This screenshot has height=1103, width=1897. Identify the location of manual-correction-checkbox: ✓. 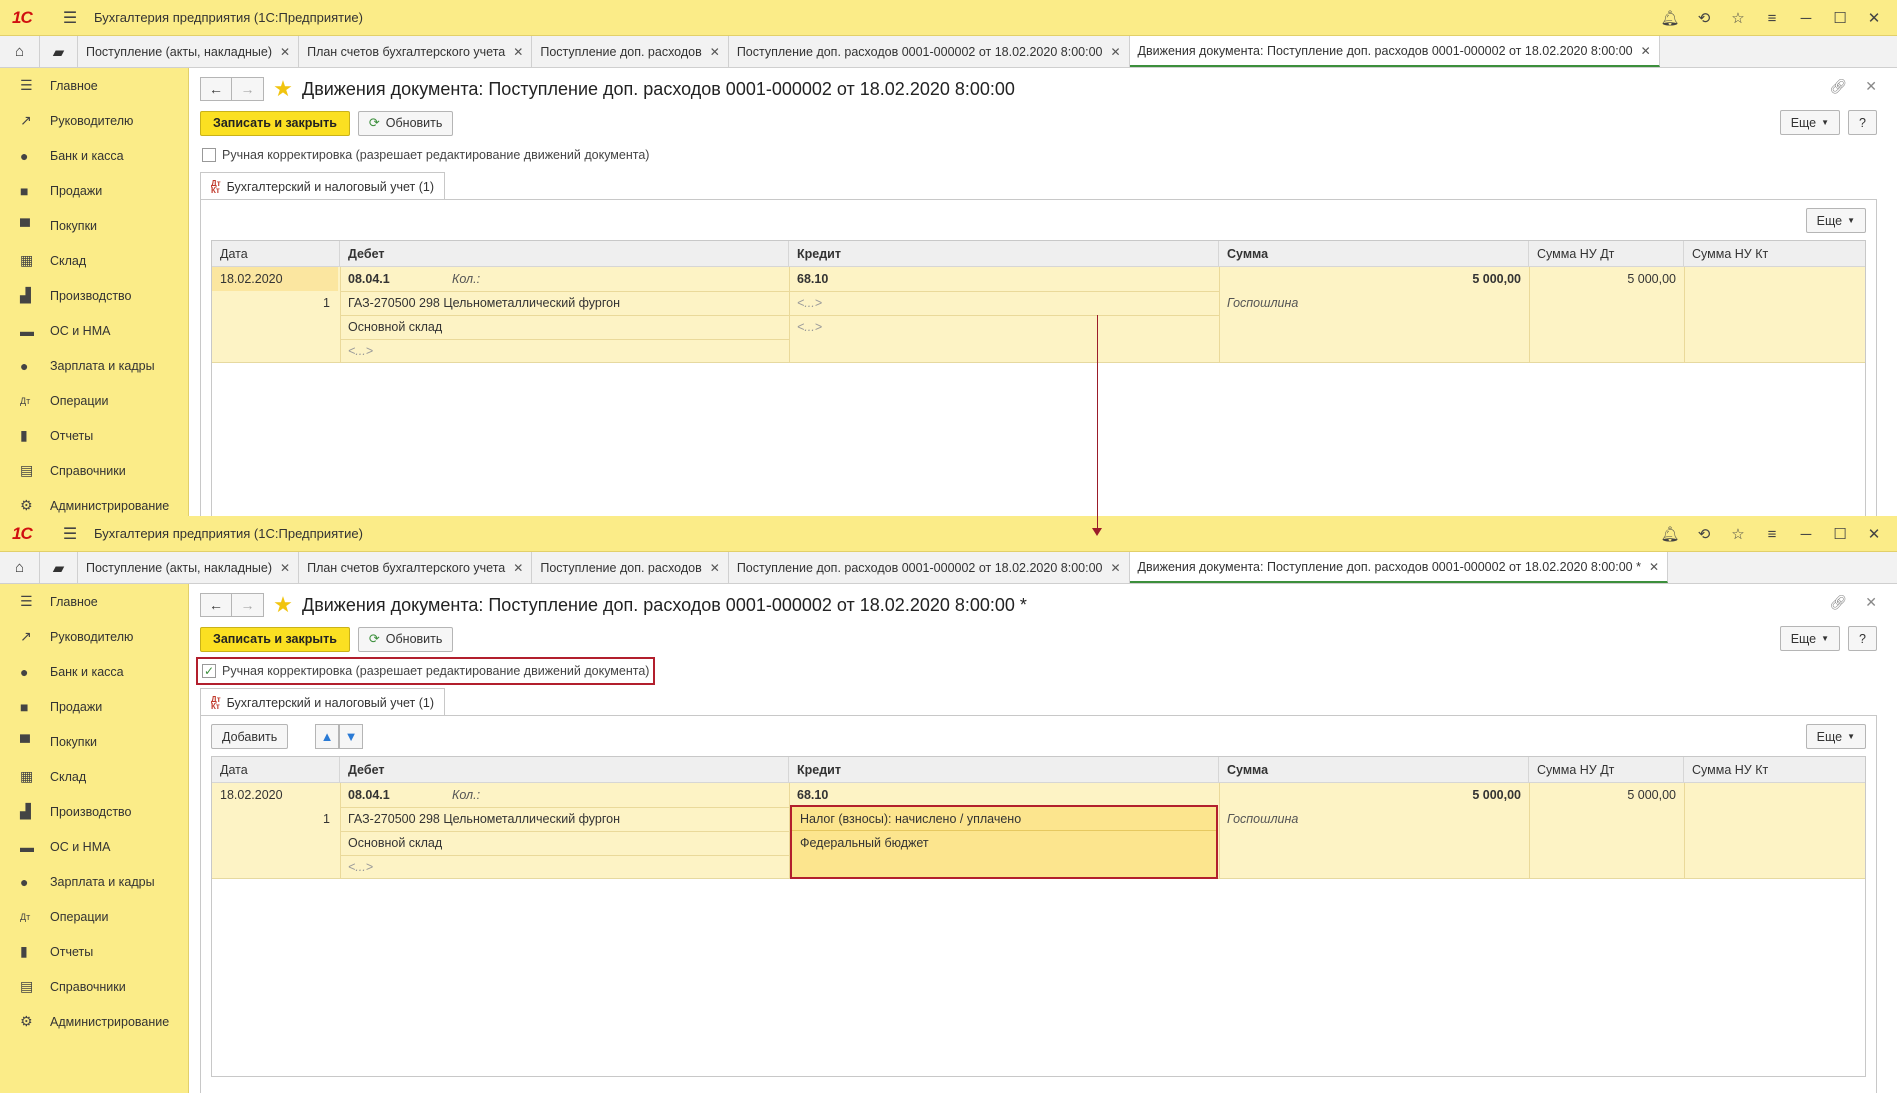
(209, 671).